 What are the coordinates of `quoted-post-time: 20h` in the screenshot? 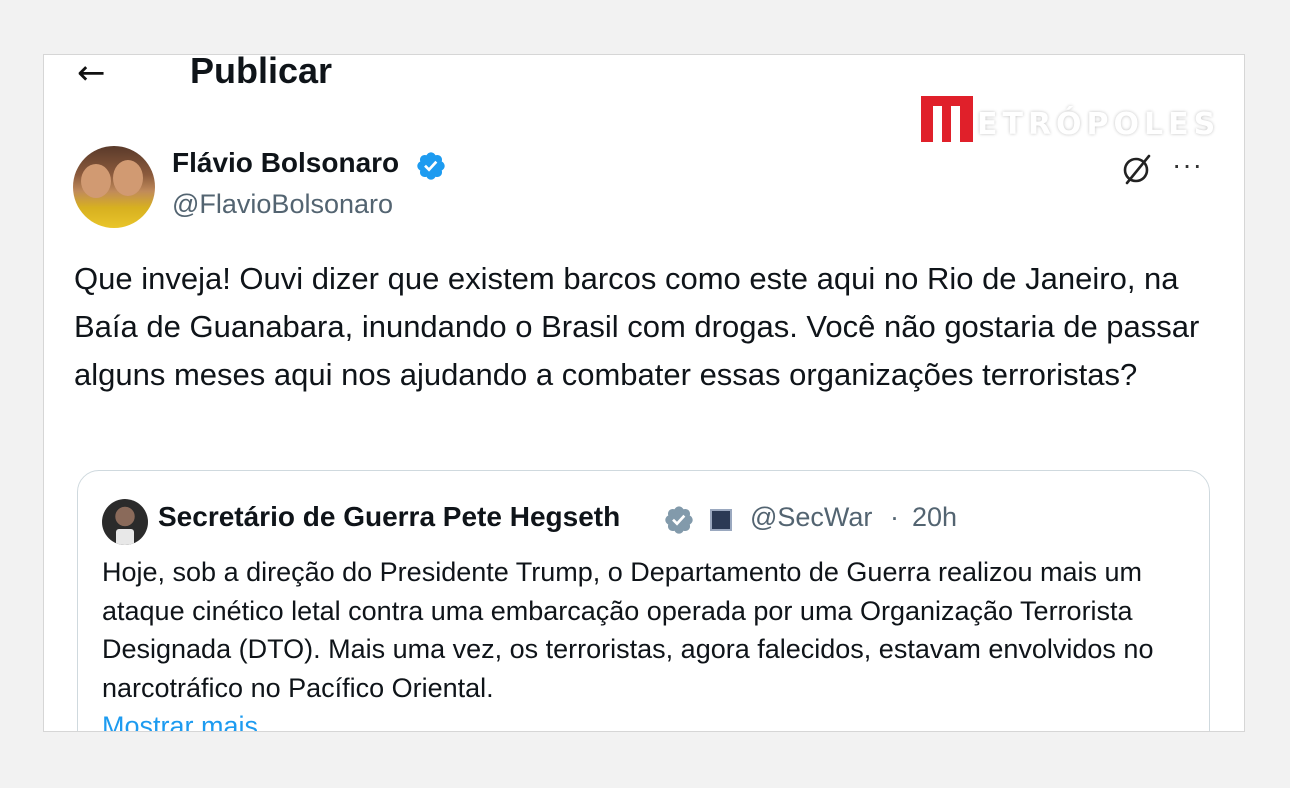 It's located at (934, 517).